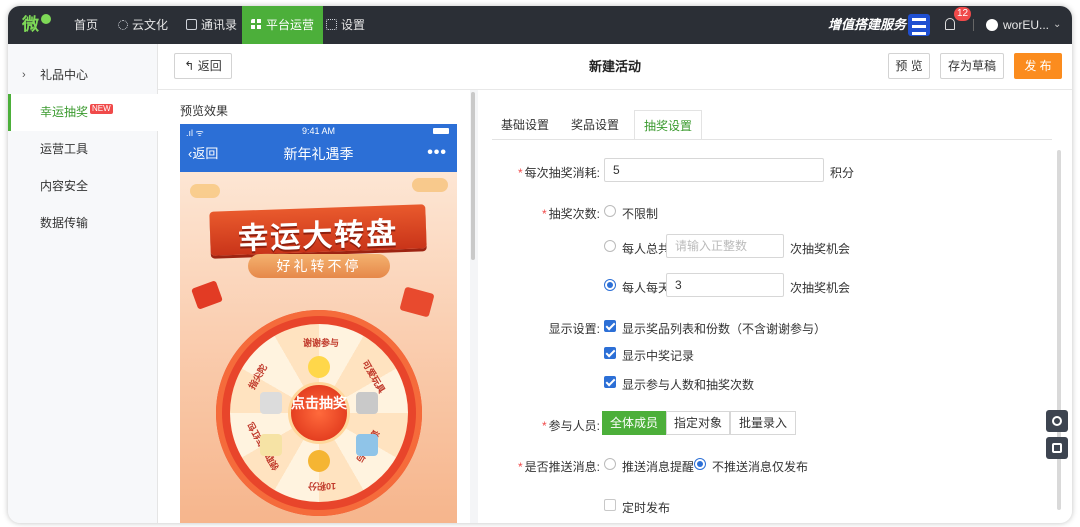 The image size is (1080, 527). What do you see at coordinates (867, 25) in the screenshot?
I see `value-added-service-link: 增值搭建服务` at bounding box center [867, 25].